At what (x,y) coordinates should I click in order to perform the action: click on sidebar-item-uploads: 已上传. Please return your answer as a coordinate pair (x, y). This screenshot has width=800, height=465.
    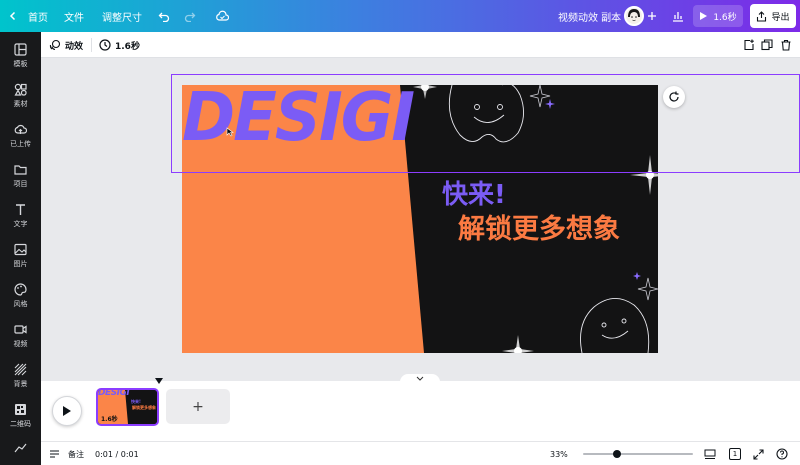
    Looking at the image, I should click on (20, 136).